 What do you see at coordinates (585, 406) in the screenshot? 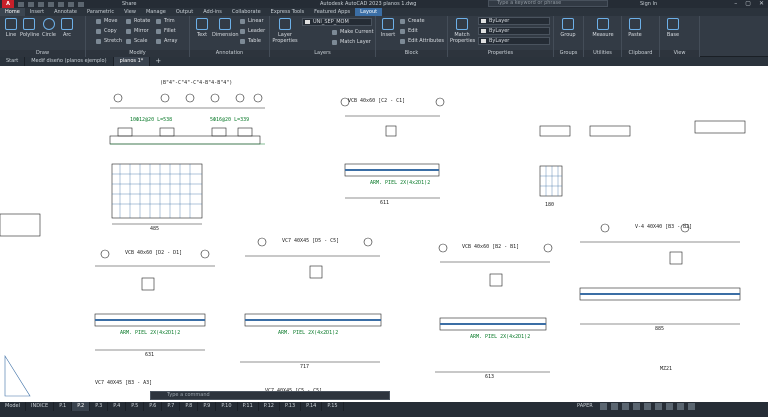
I see `paper-space-toggle: PAPER` at bounding box center [585, 406].